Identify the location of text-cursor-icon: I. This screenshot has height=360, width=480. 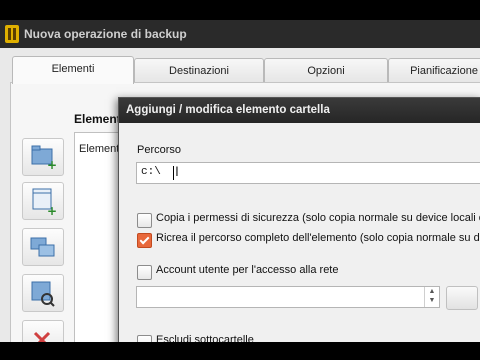
(177, 171).